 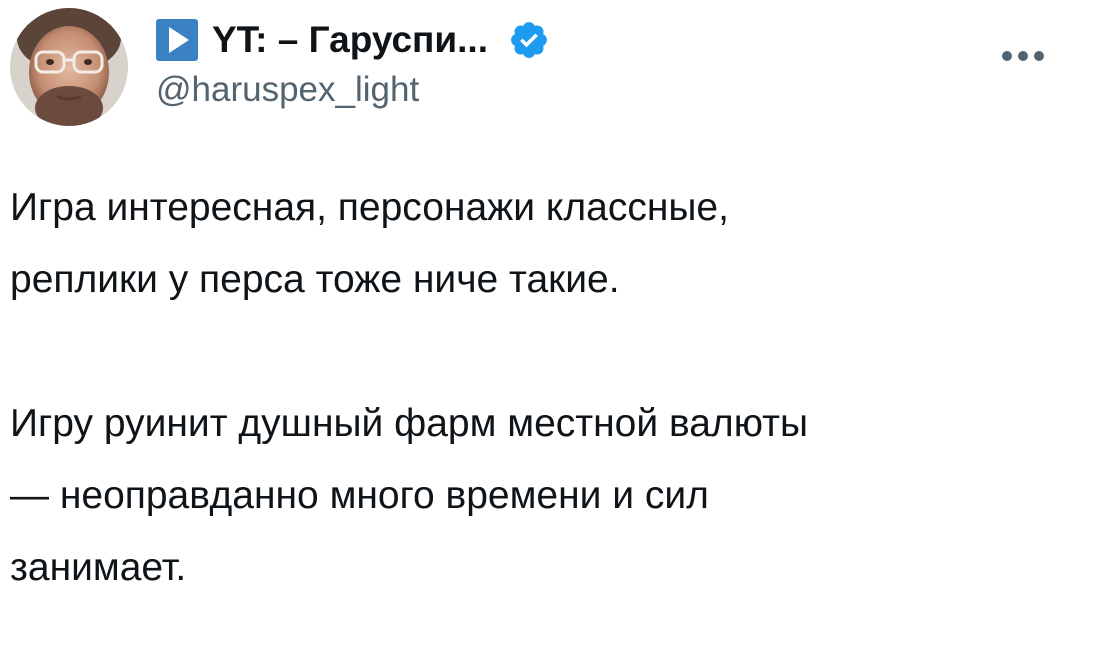 I want to click on more-options-button, so click(x=1023, y=56).